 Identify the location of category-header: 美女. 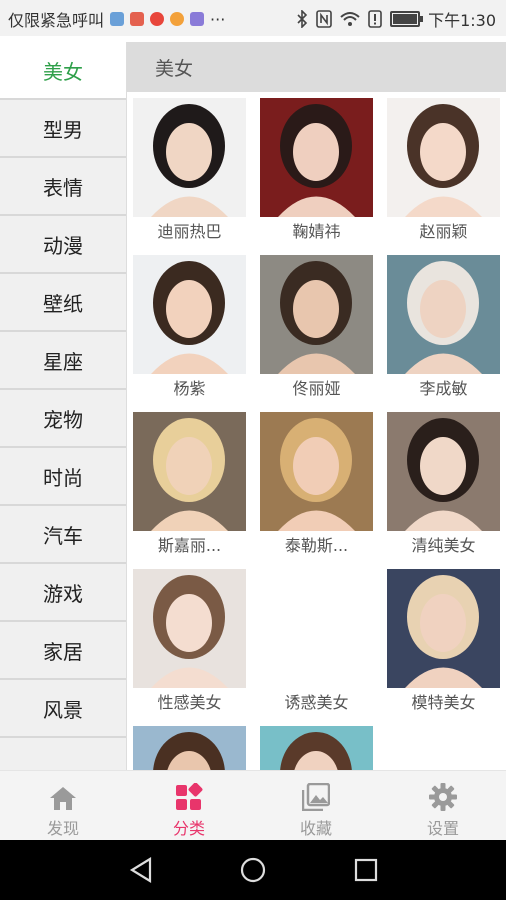
(316, 67).